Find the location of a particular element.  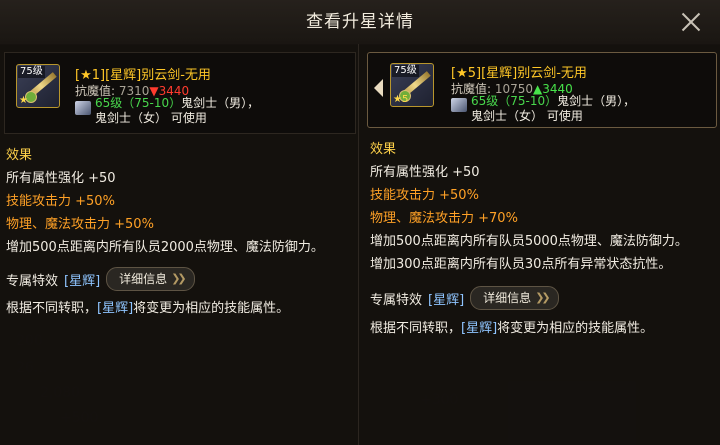

sword-icon: 75级 ★5 is located at coordinates (412, 85).